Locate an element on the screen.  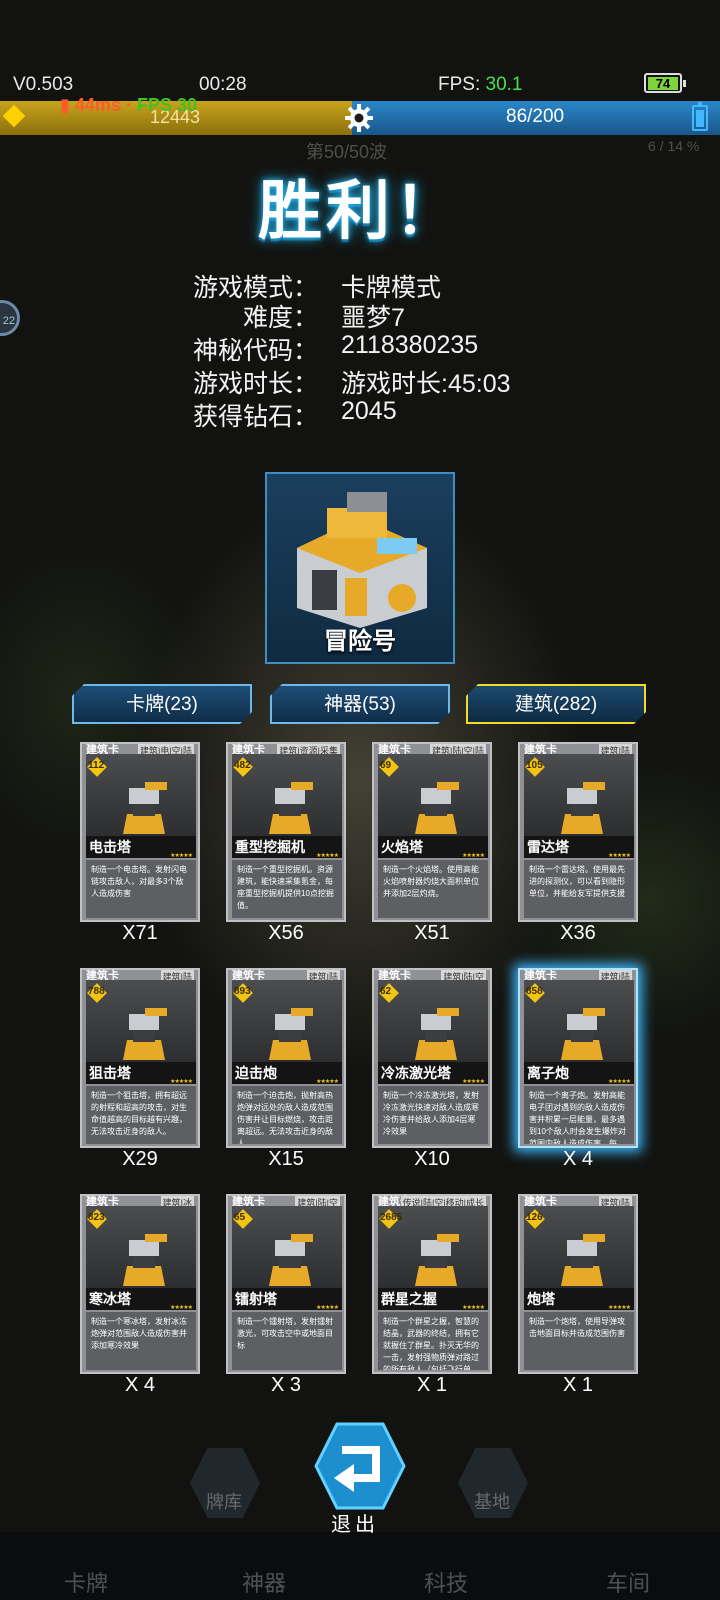
card-cost-badge: 823 is located at coordinates (98, 1220).